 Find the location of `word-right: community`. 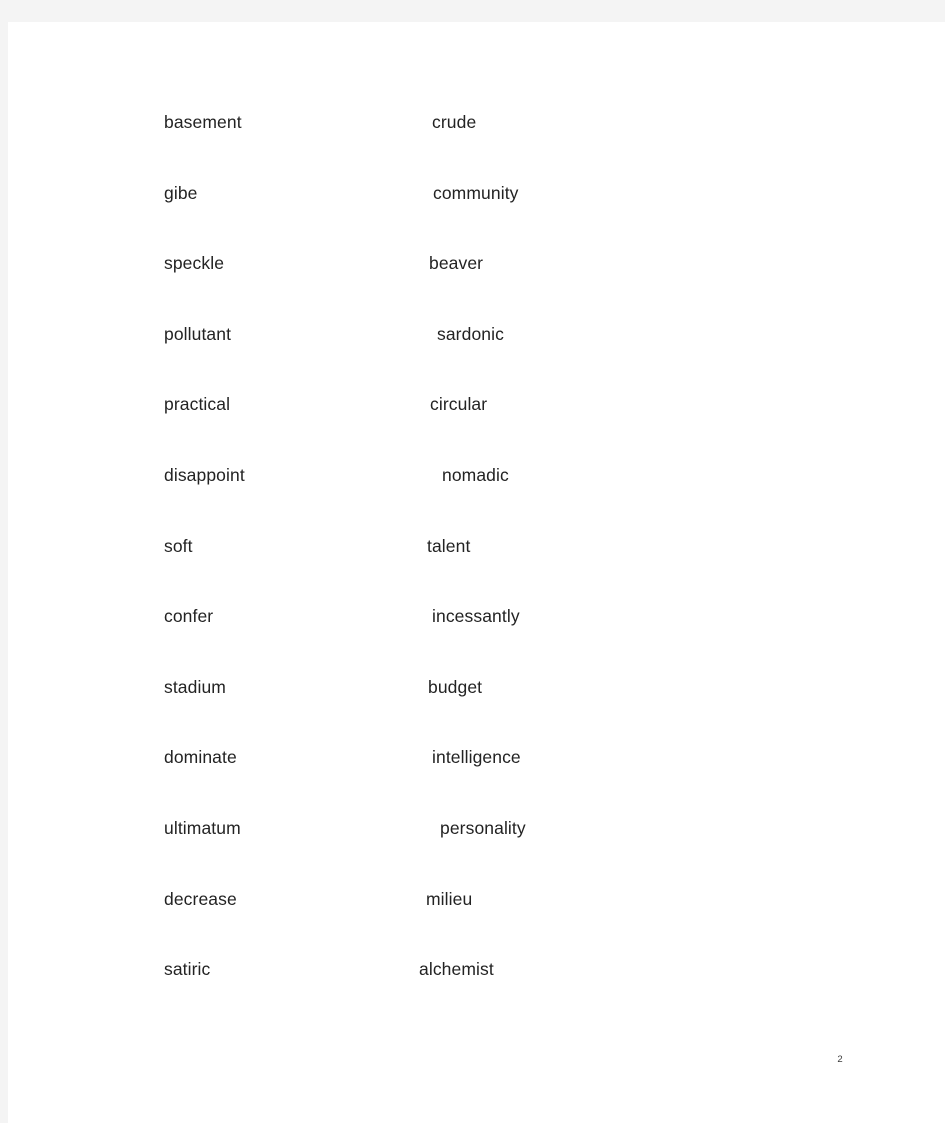

word-right: community is located at coordinates (476, 192).